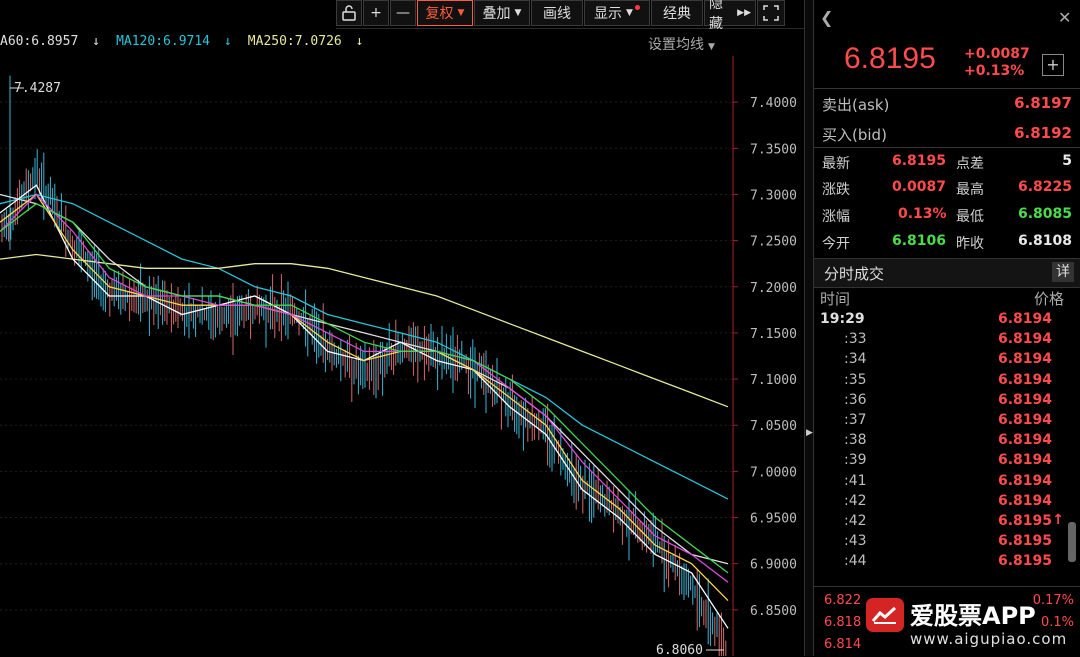 This screenshot has width=1080, height=657. What do you see at coordinates (773, 519) in the screenshot?
I see `y-tick-label: 6.9500` at bounding box center [773, 519].